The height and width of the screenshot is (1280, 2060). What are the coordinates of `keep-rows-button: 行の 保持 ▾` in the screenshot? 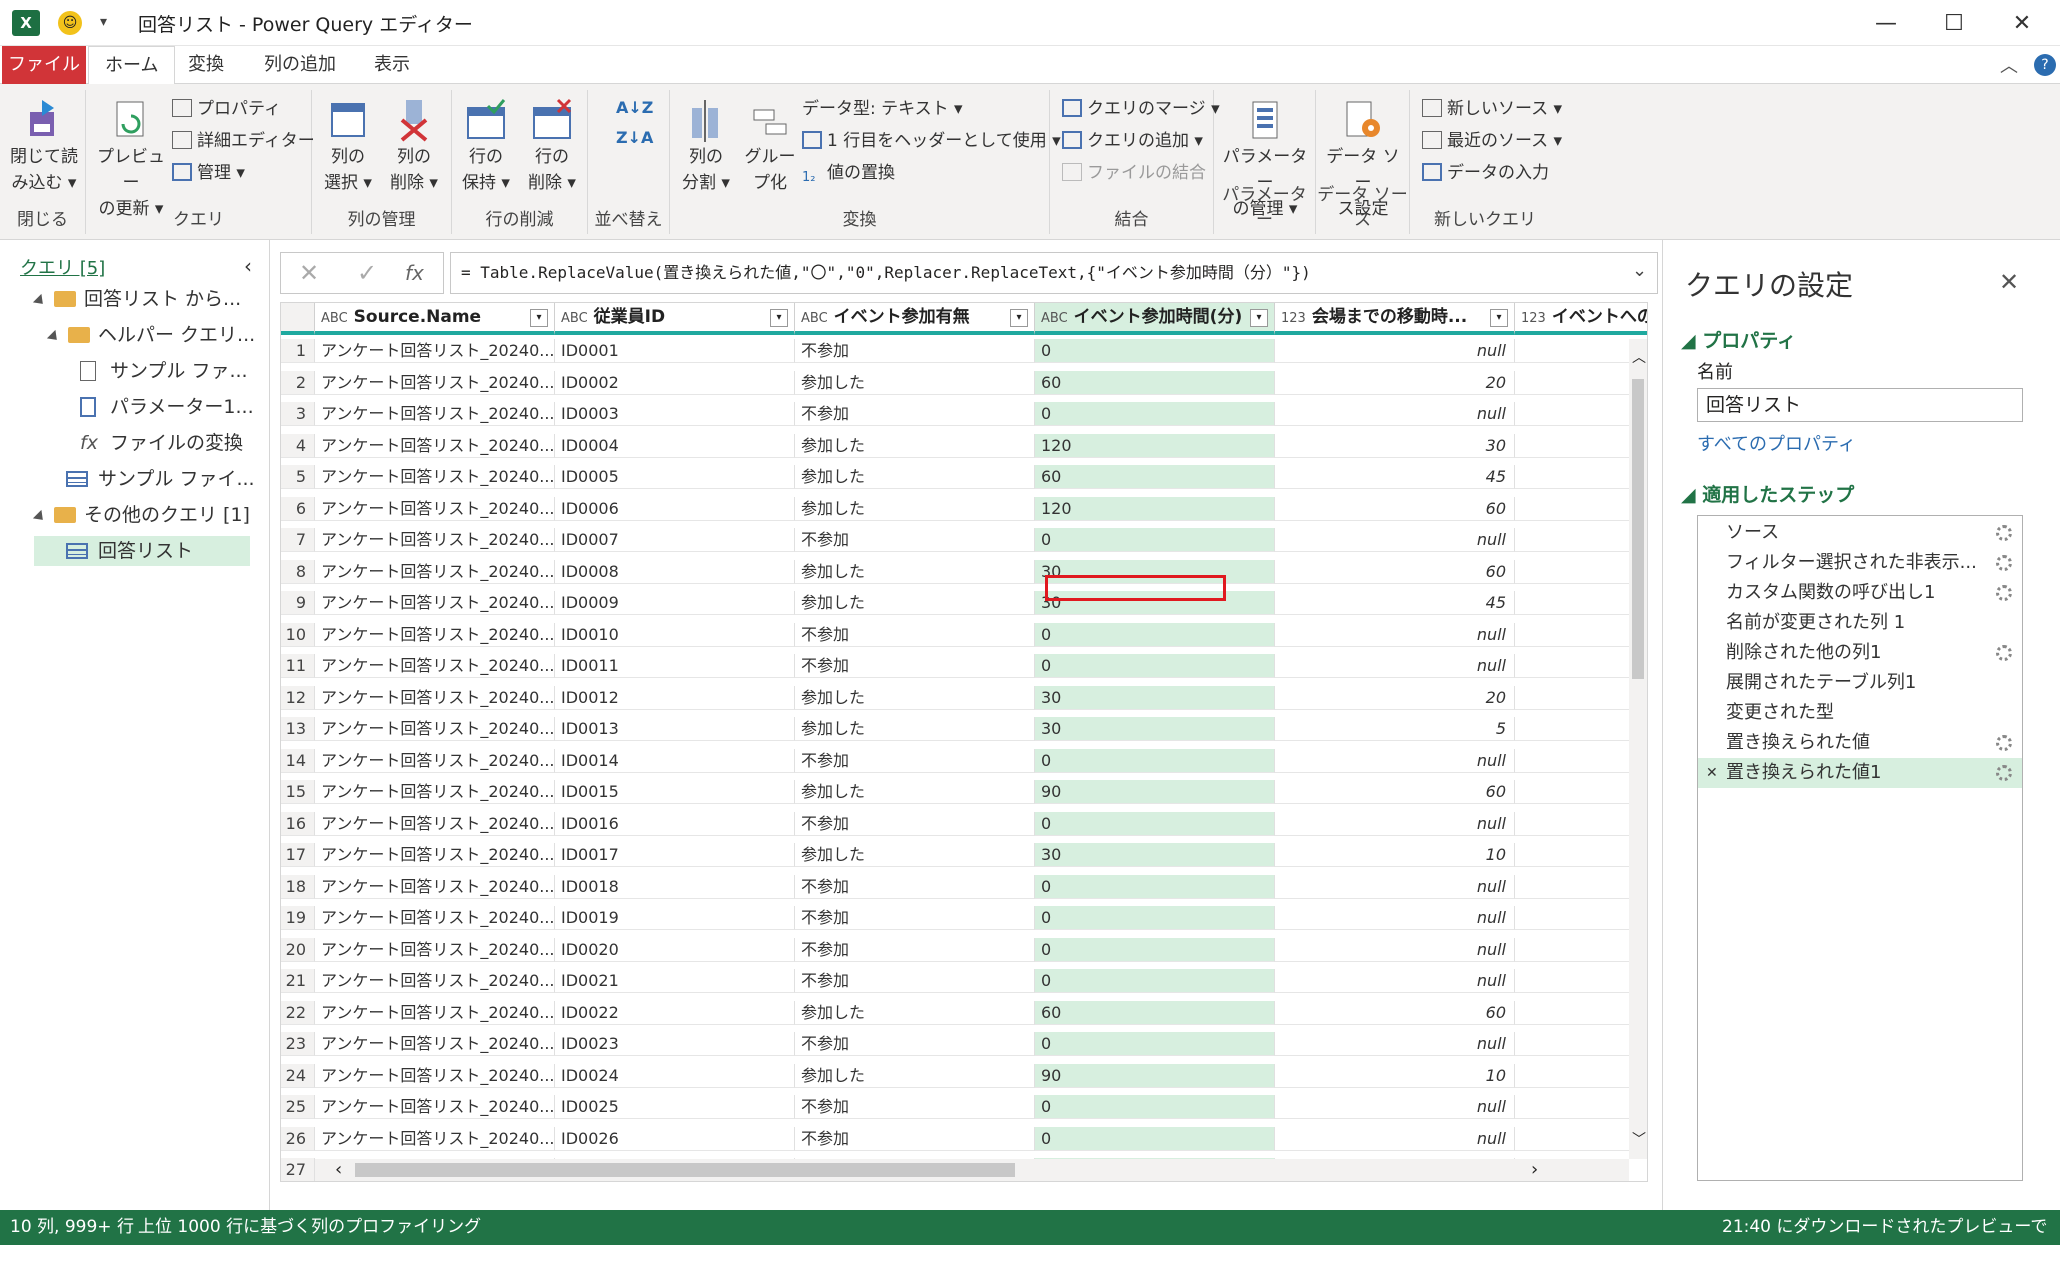 It's located at (486, 147).